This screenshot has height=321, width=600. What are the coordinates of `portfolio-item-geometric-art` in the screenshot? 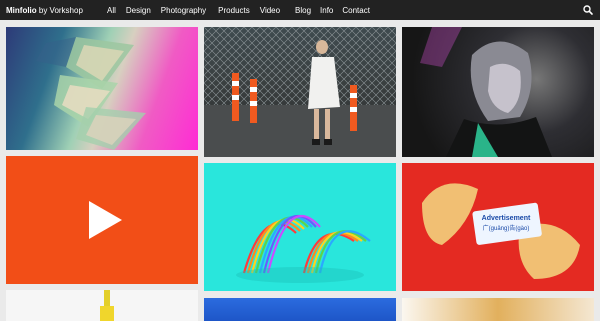 It's located at (102, 88).